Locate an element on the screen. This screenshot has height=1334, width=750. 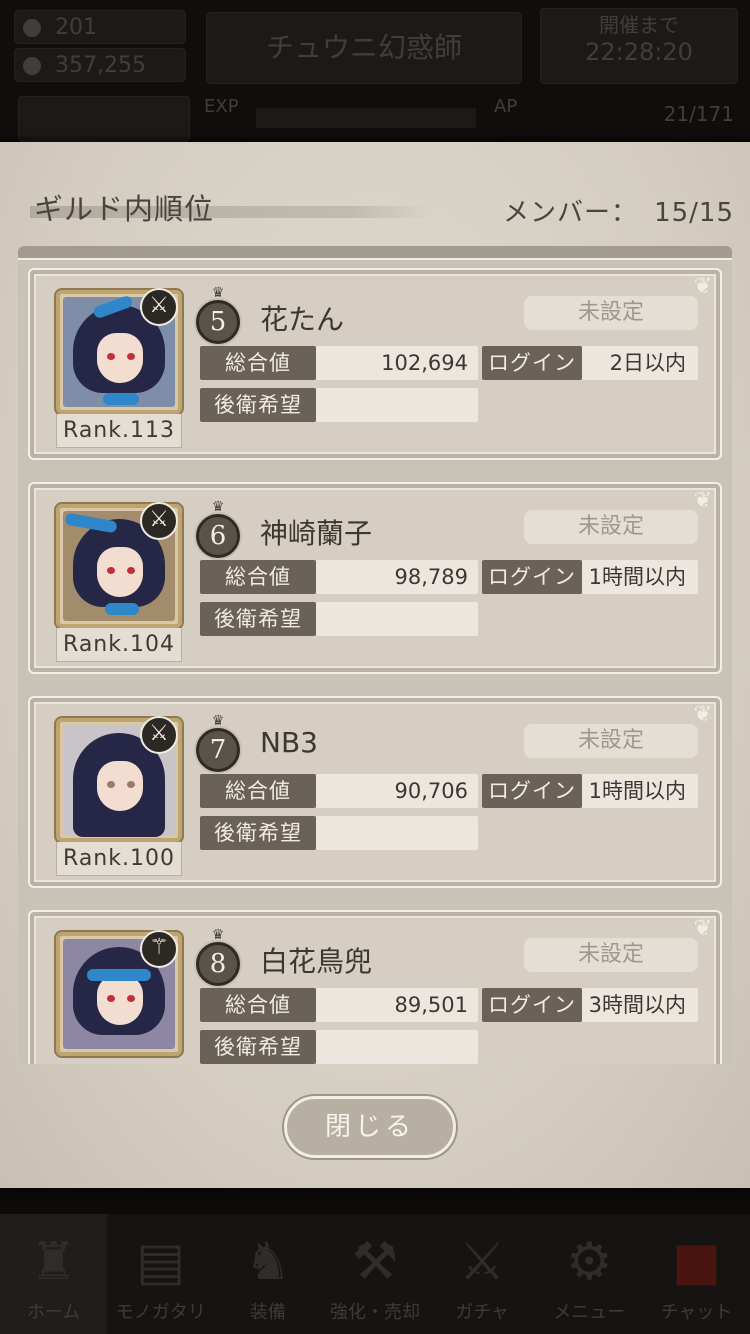
nav-enhance: ⚒ 強化・売却 is located at coordinates (374, 1274).